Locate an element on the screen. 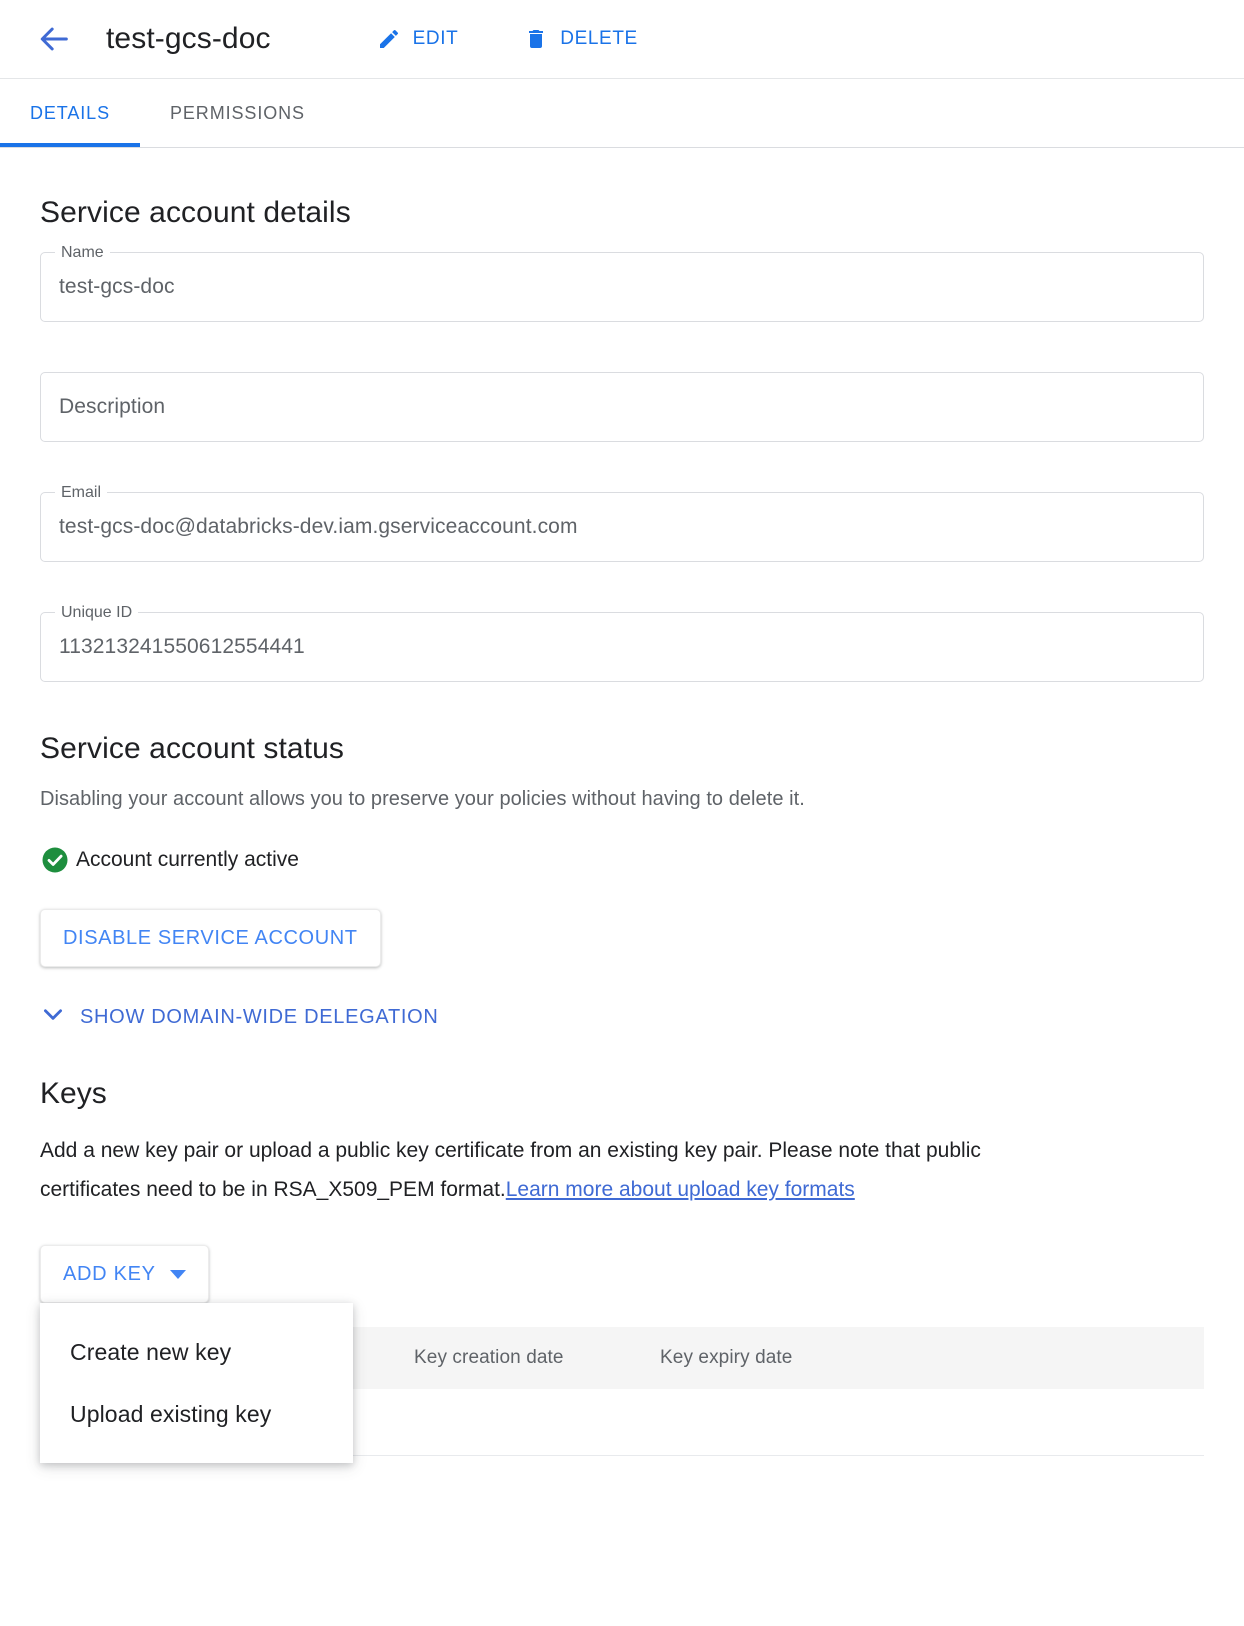  edit-button-label: EDIT is located at coordinates (435, 38).